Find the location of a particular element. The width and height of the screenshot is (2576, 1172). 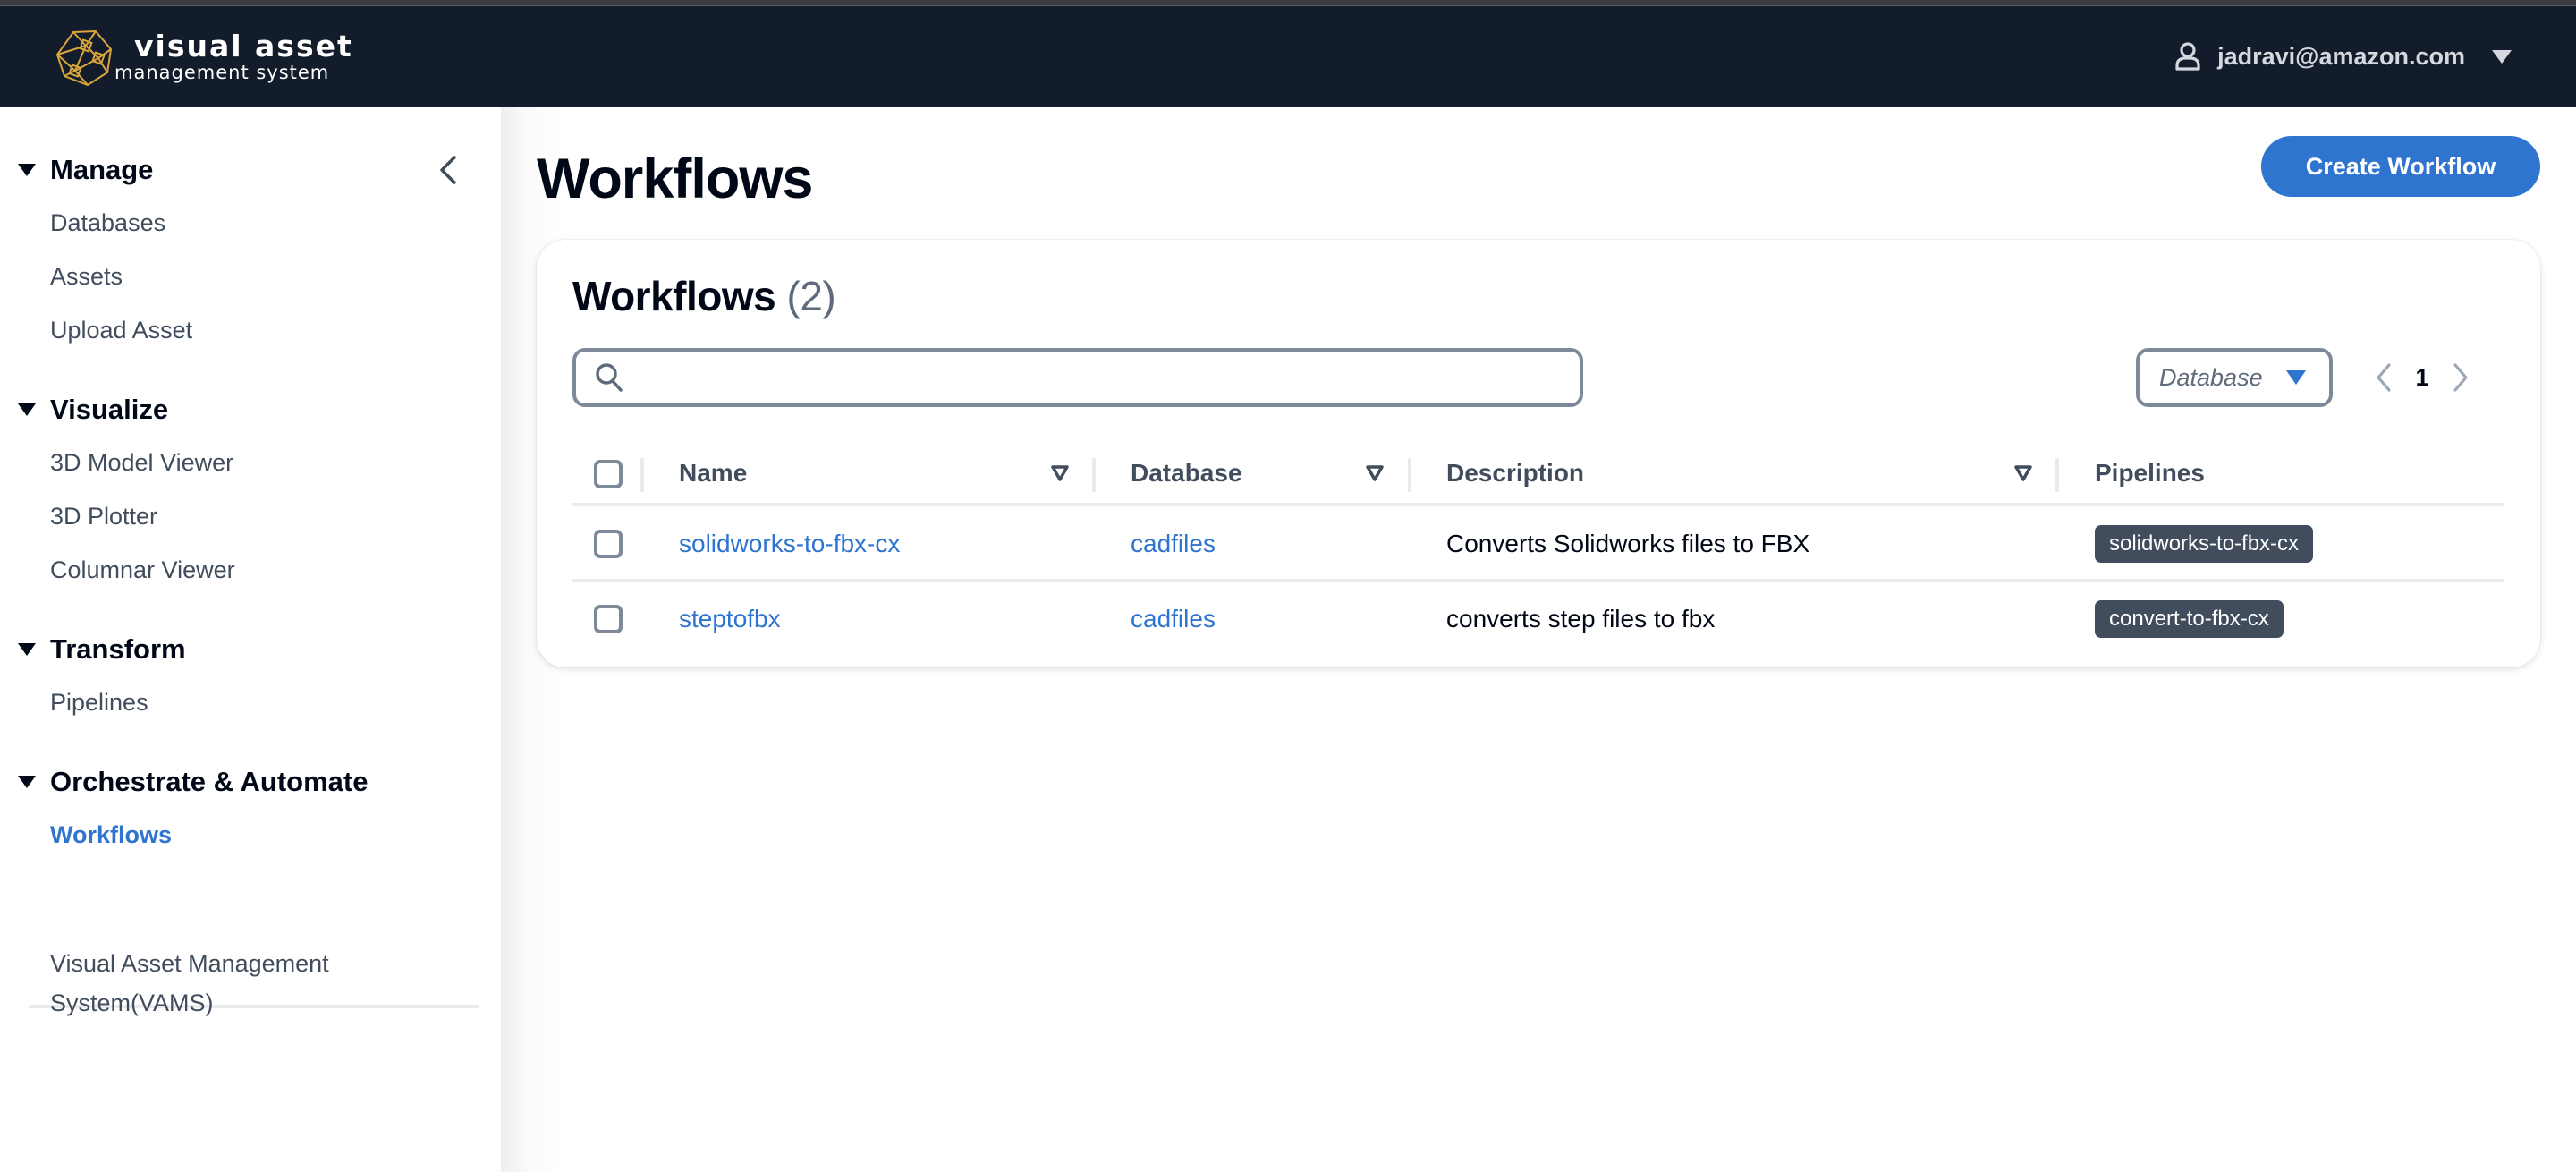

page-title: Workflows is located at coordinates (675, 179).